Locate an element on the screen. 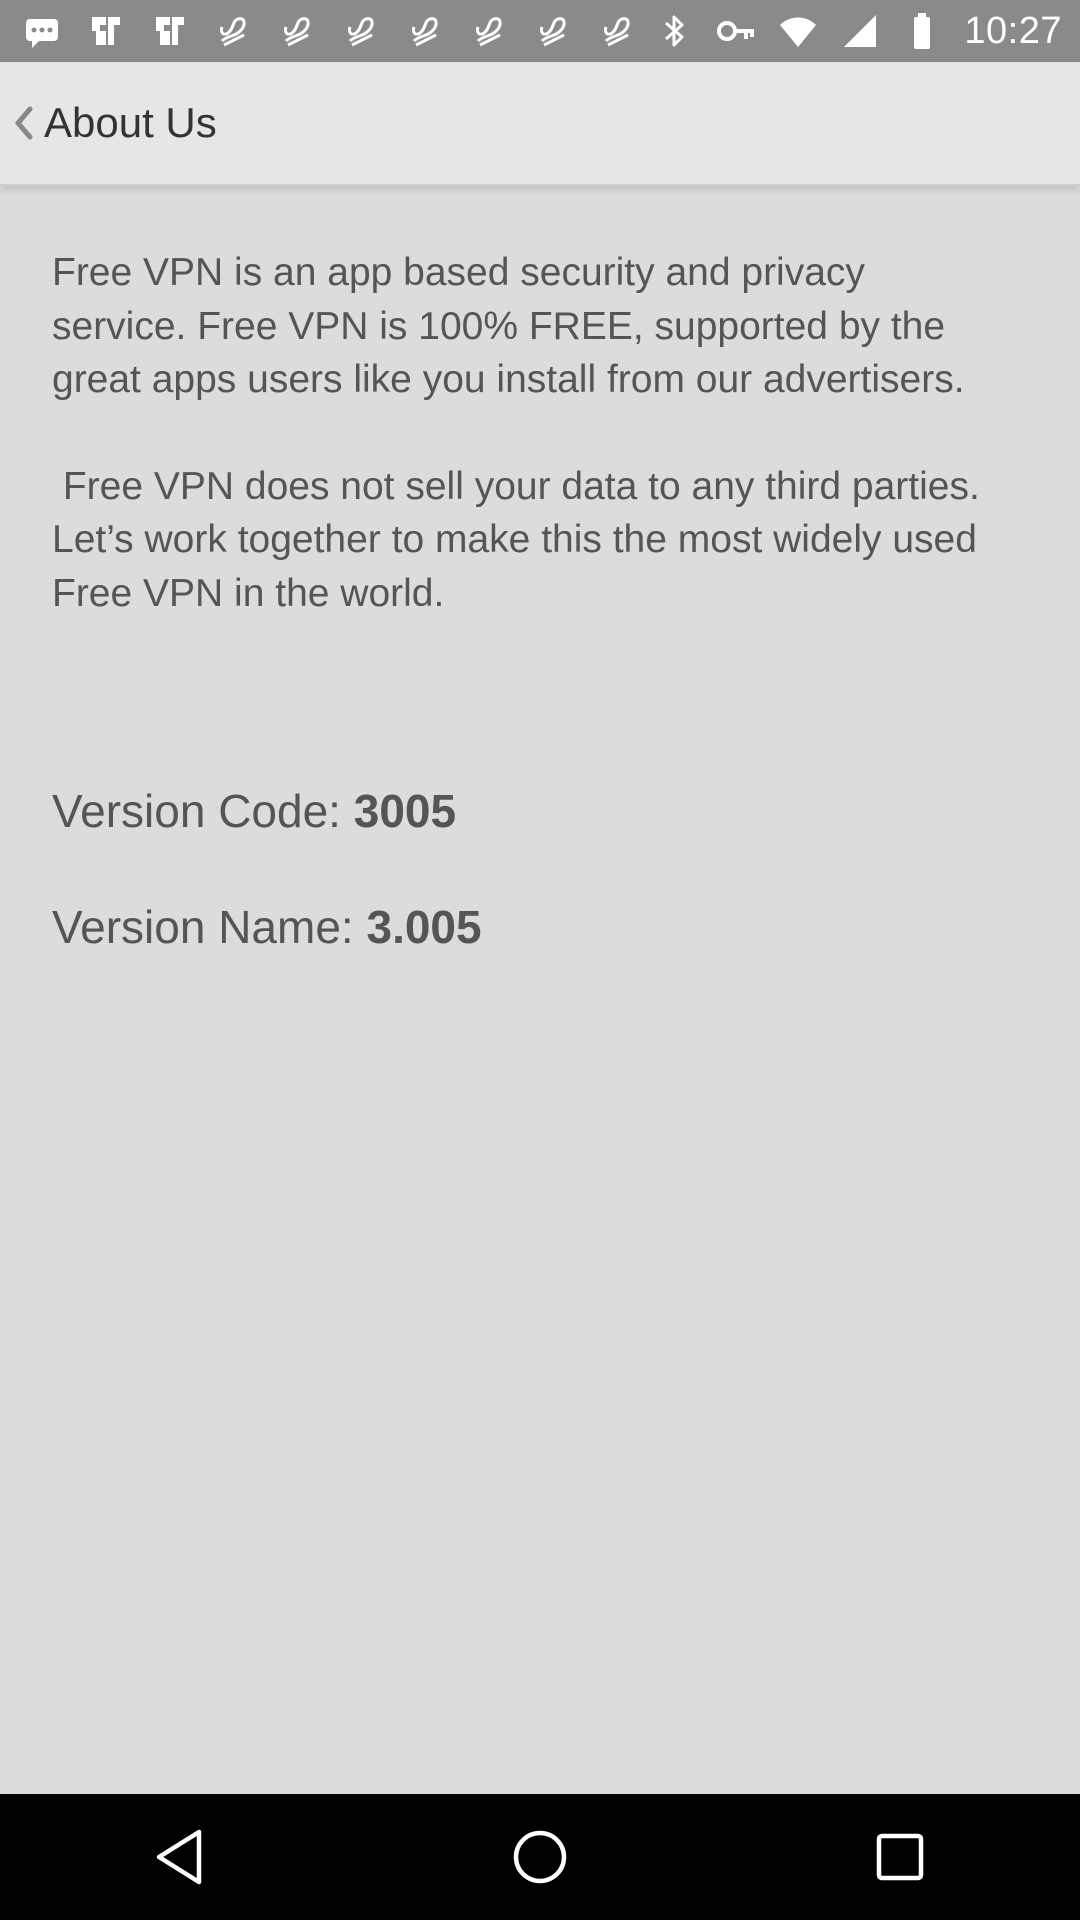 The width and height of the screenshot is (1080, 1920). messages-icon is located at coordinates (42, 31).